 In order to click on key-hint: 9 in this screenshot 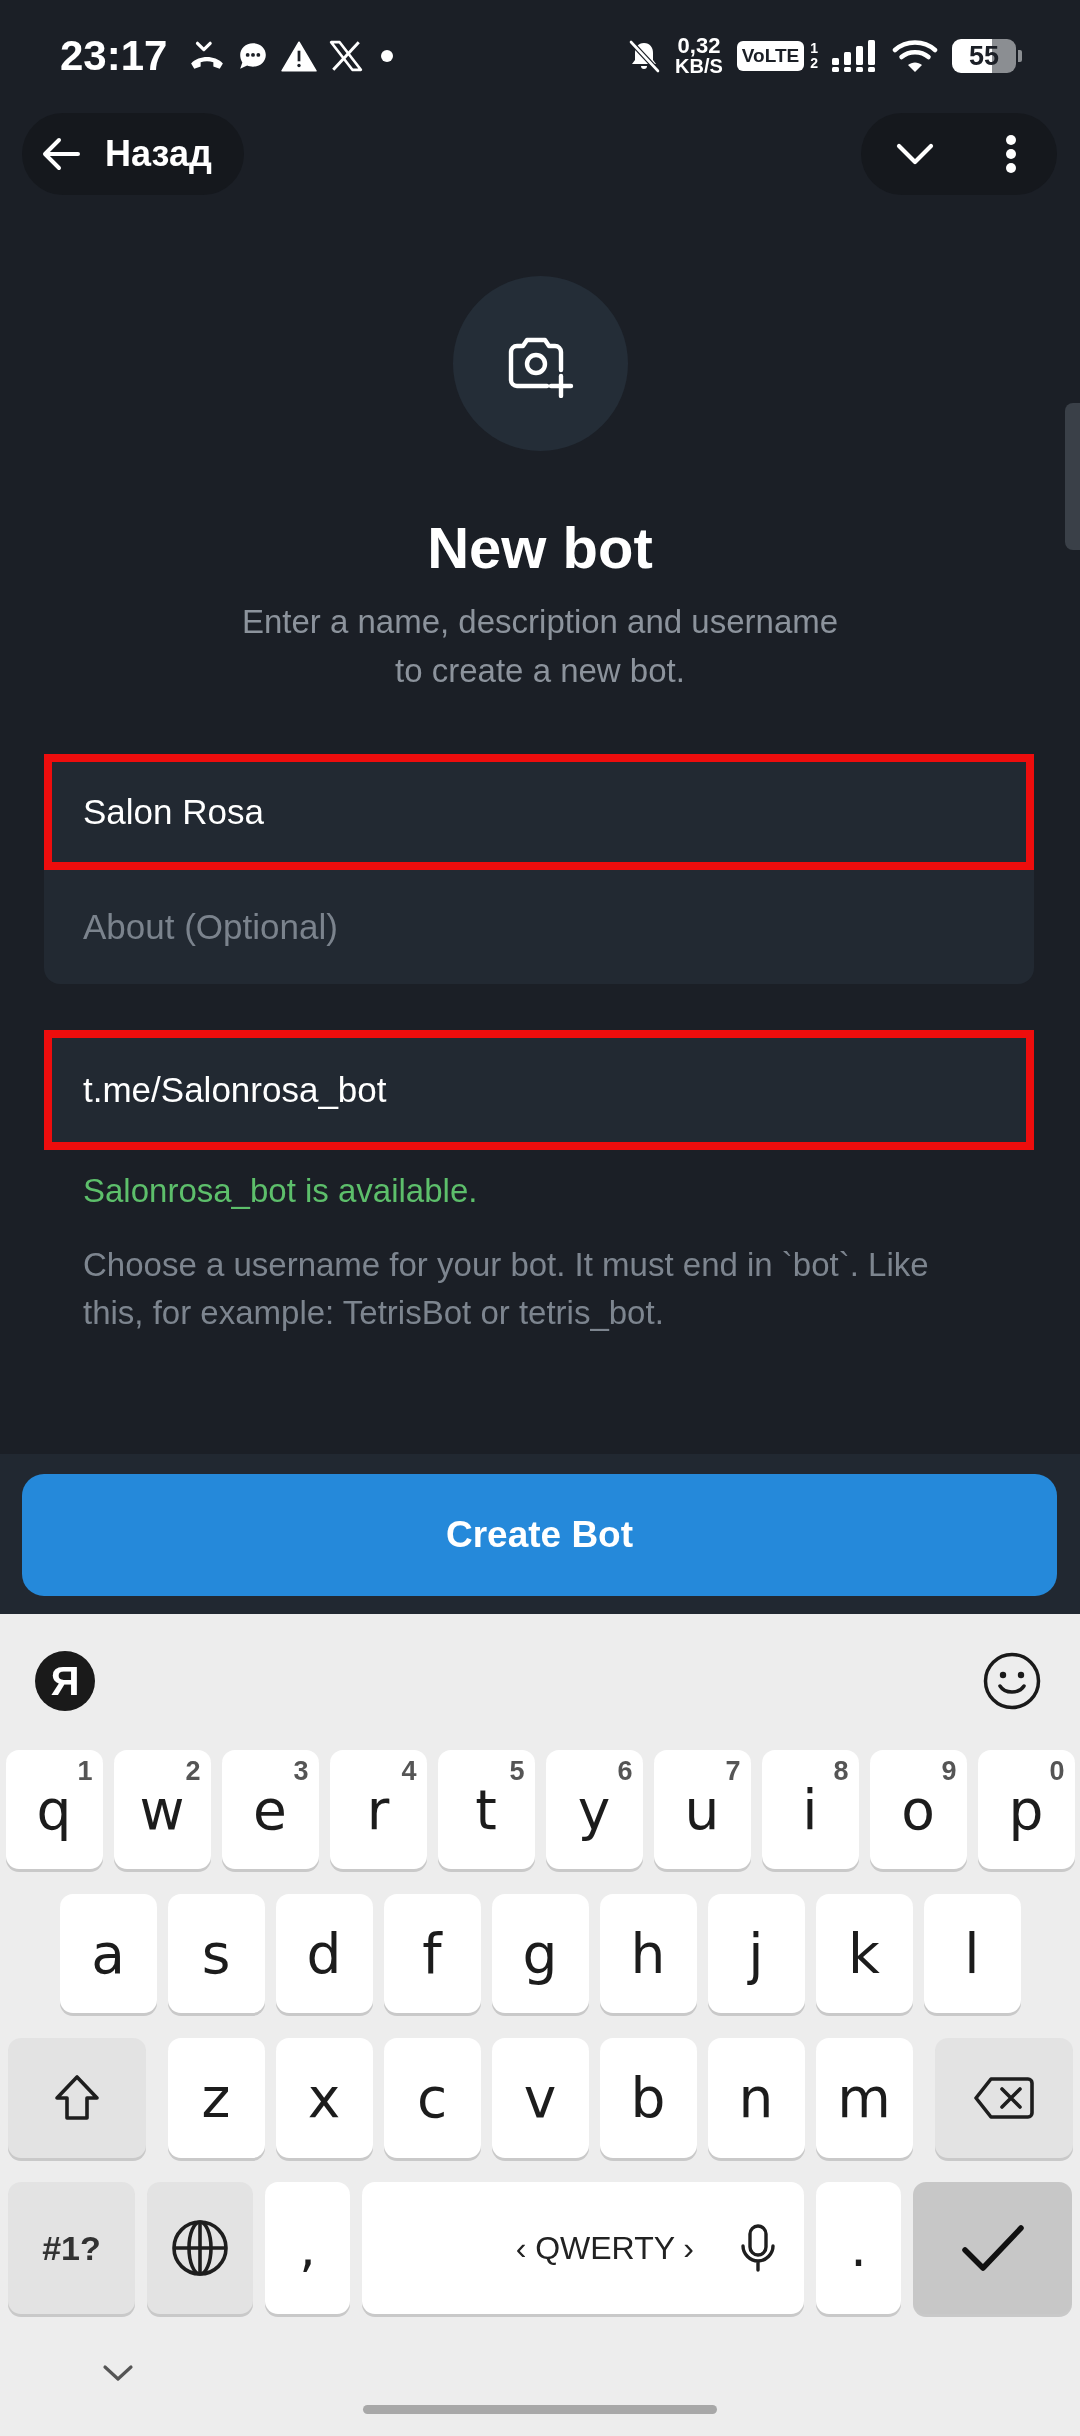, I will do `click(949, 1771)`.